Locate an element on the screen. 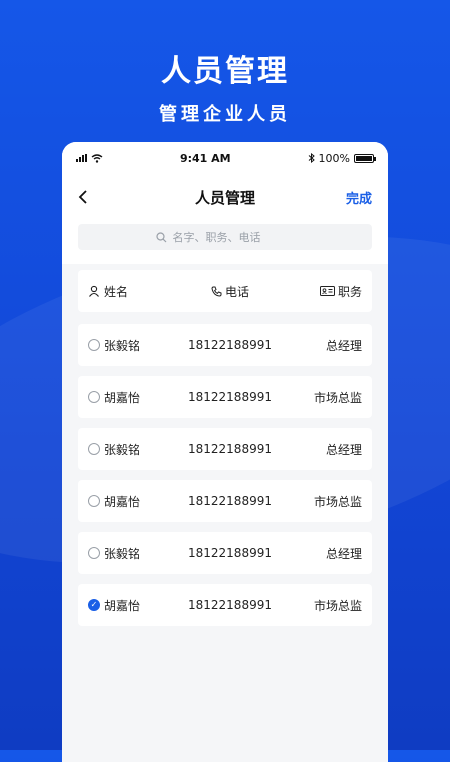 Image resolution: width=450 pixels, height=762 pixels. header-name-label: 姓名 is located at coordinates (116, 291).